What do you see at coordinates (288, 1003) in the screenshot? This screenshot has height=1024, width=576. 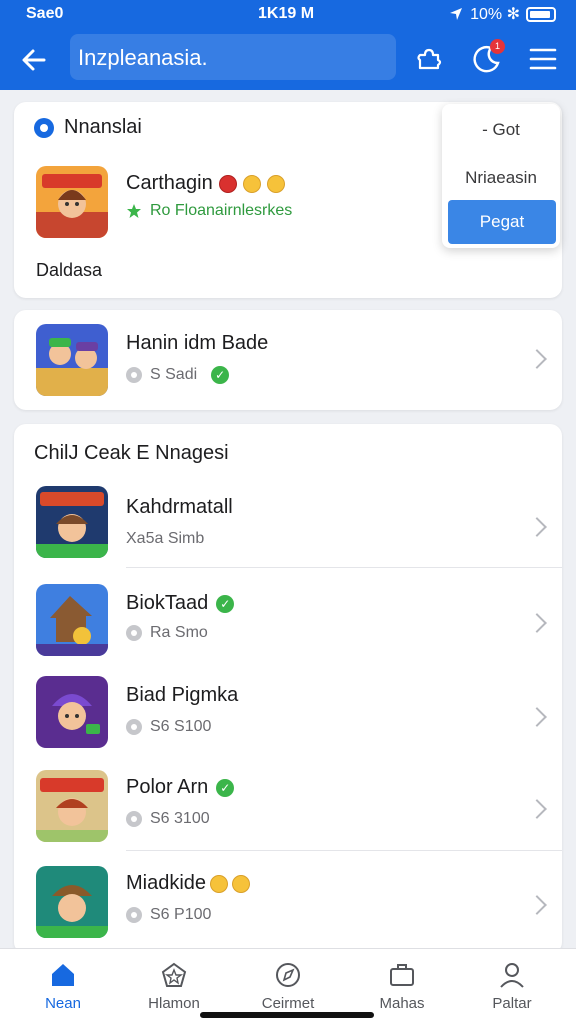 I see `nav-label: Ceirmet` at bounding box center [288, 1003].